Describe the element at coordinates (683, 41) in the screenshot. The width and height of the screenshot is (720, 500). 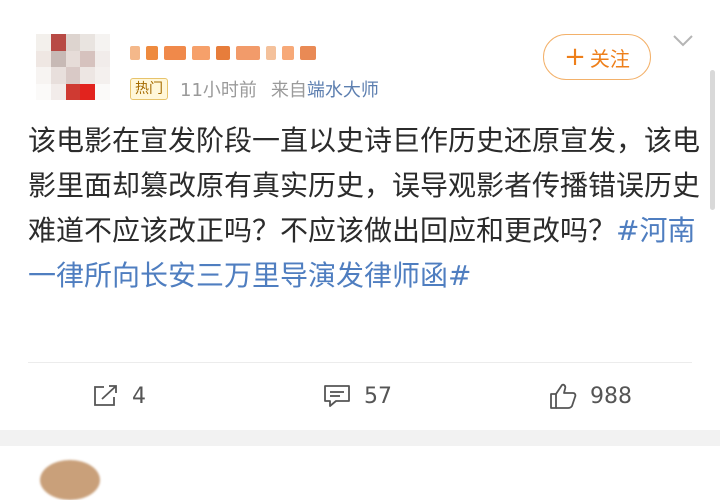
I see `chevron-down-icon` at that location.